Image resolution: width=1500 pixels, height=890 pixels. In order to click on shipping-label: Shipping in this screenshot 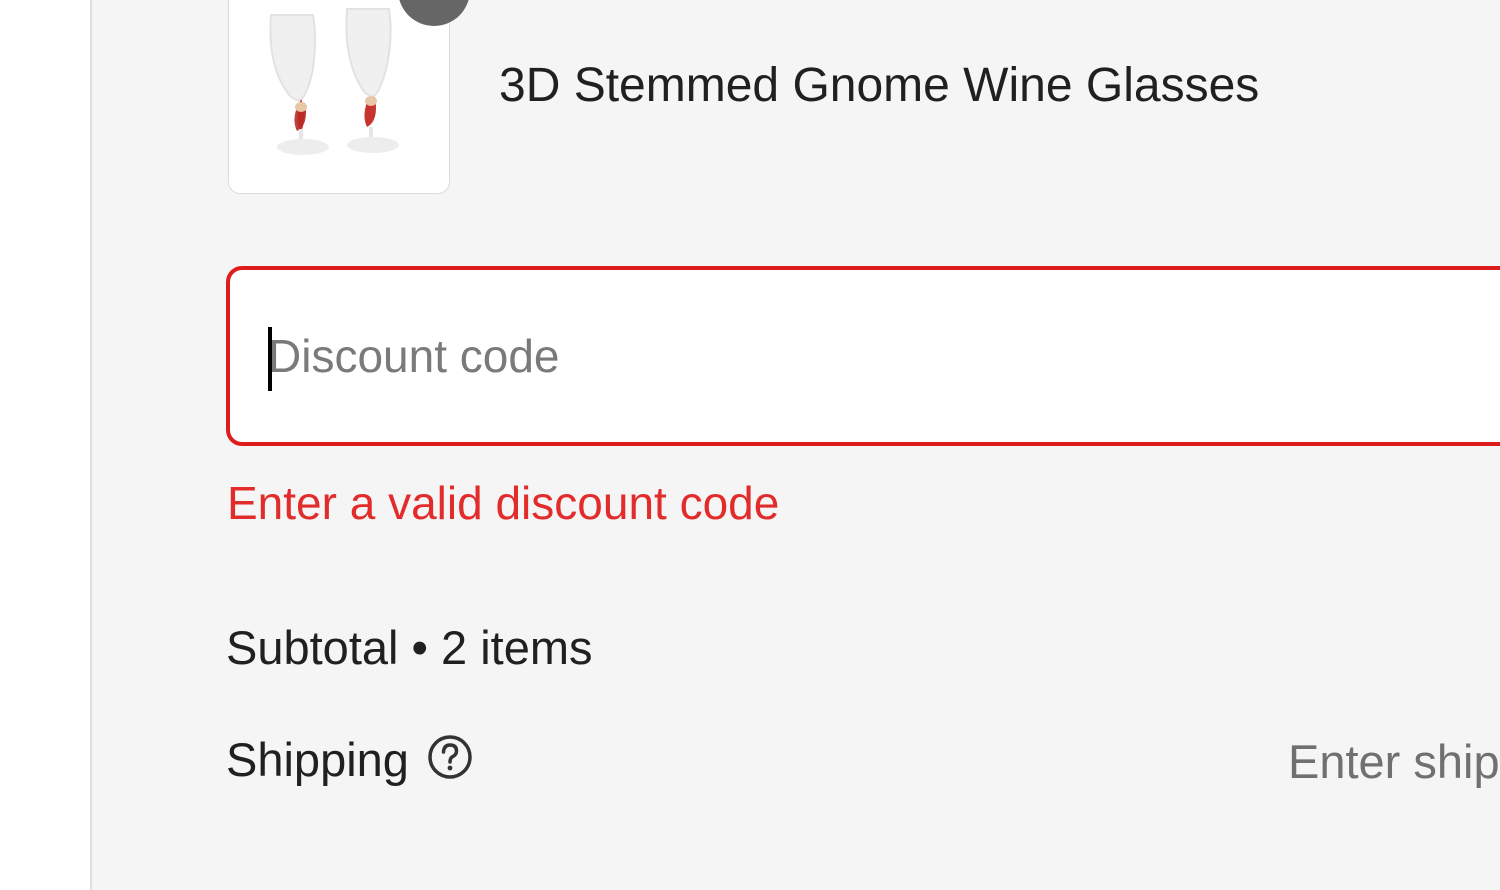, I will do `click(317, 759)`.